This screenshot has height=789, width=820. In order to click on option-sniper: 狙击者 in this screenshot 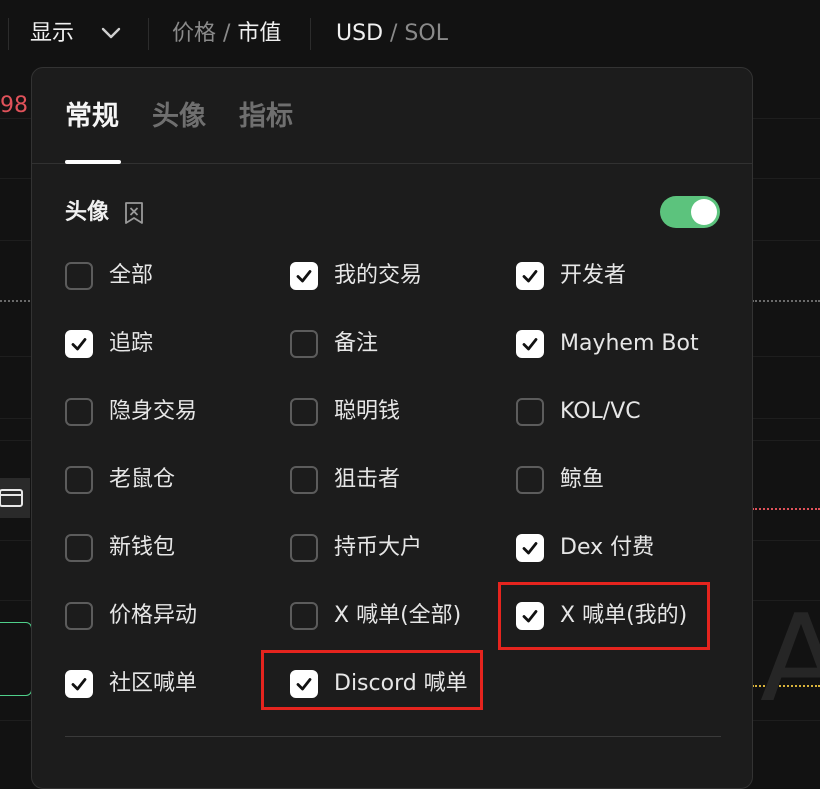, I will do `click(345, 480)`.